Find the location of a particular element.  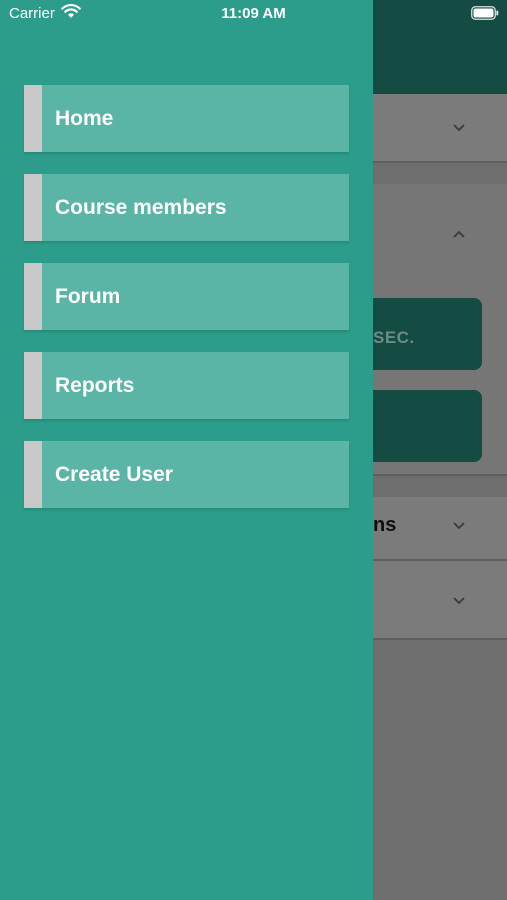

status-time: 11:09 AM is located at coordinates (253, 13).